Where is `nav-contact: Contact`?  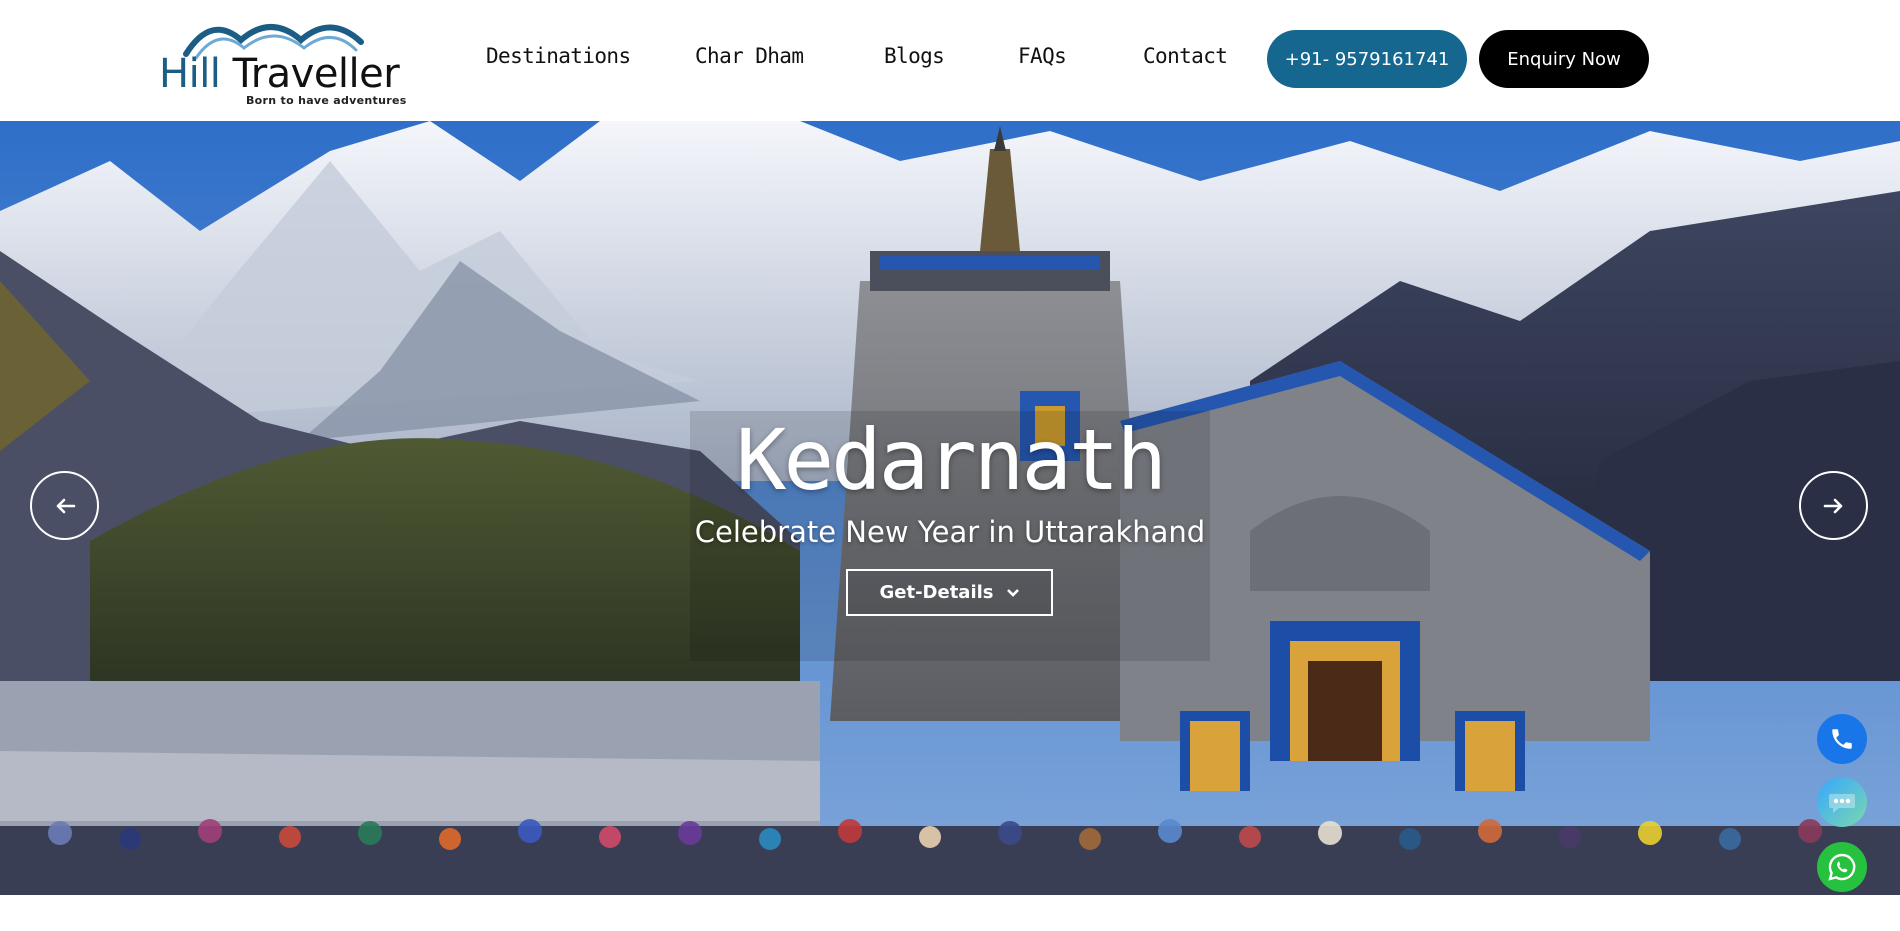 nav-contact: Contact is located at coordinates (1185, 56).